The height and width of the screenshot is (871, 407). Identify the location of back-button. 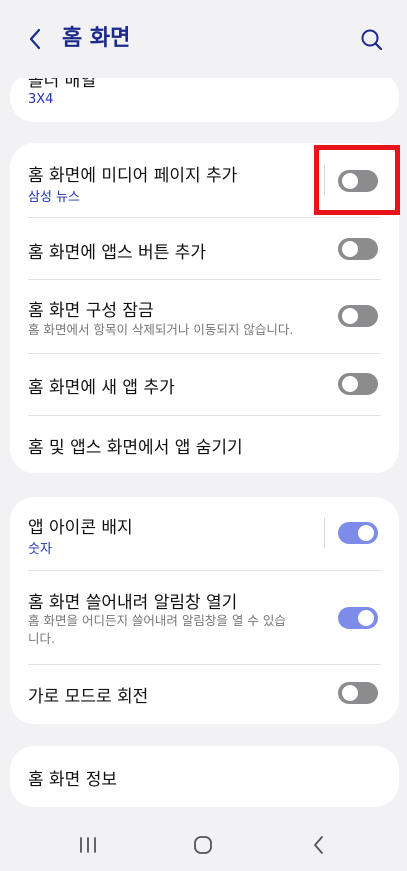
(36, 39).